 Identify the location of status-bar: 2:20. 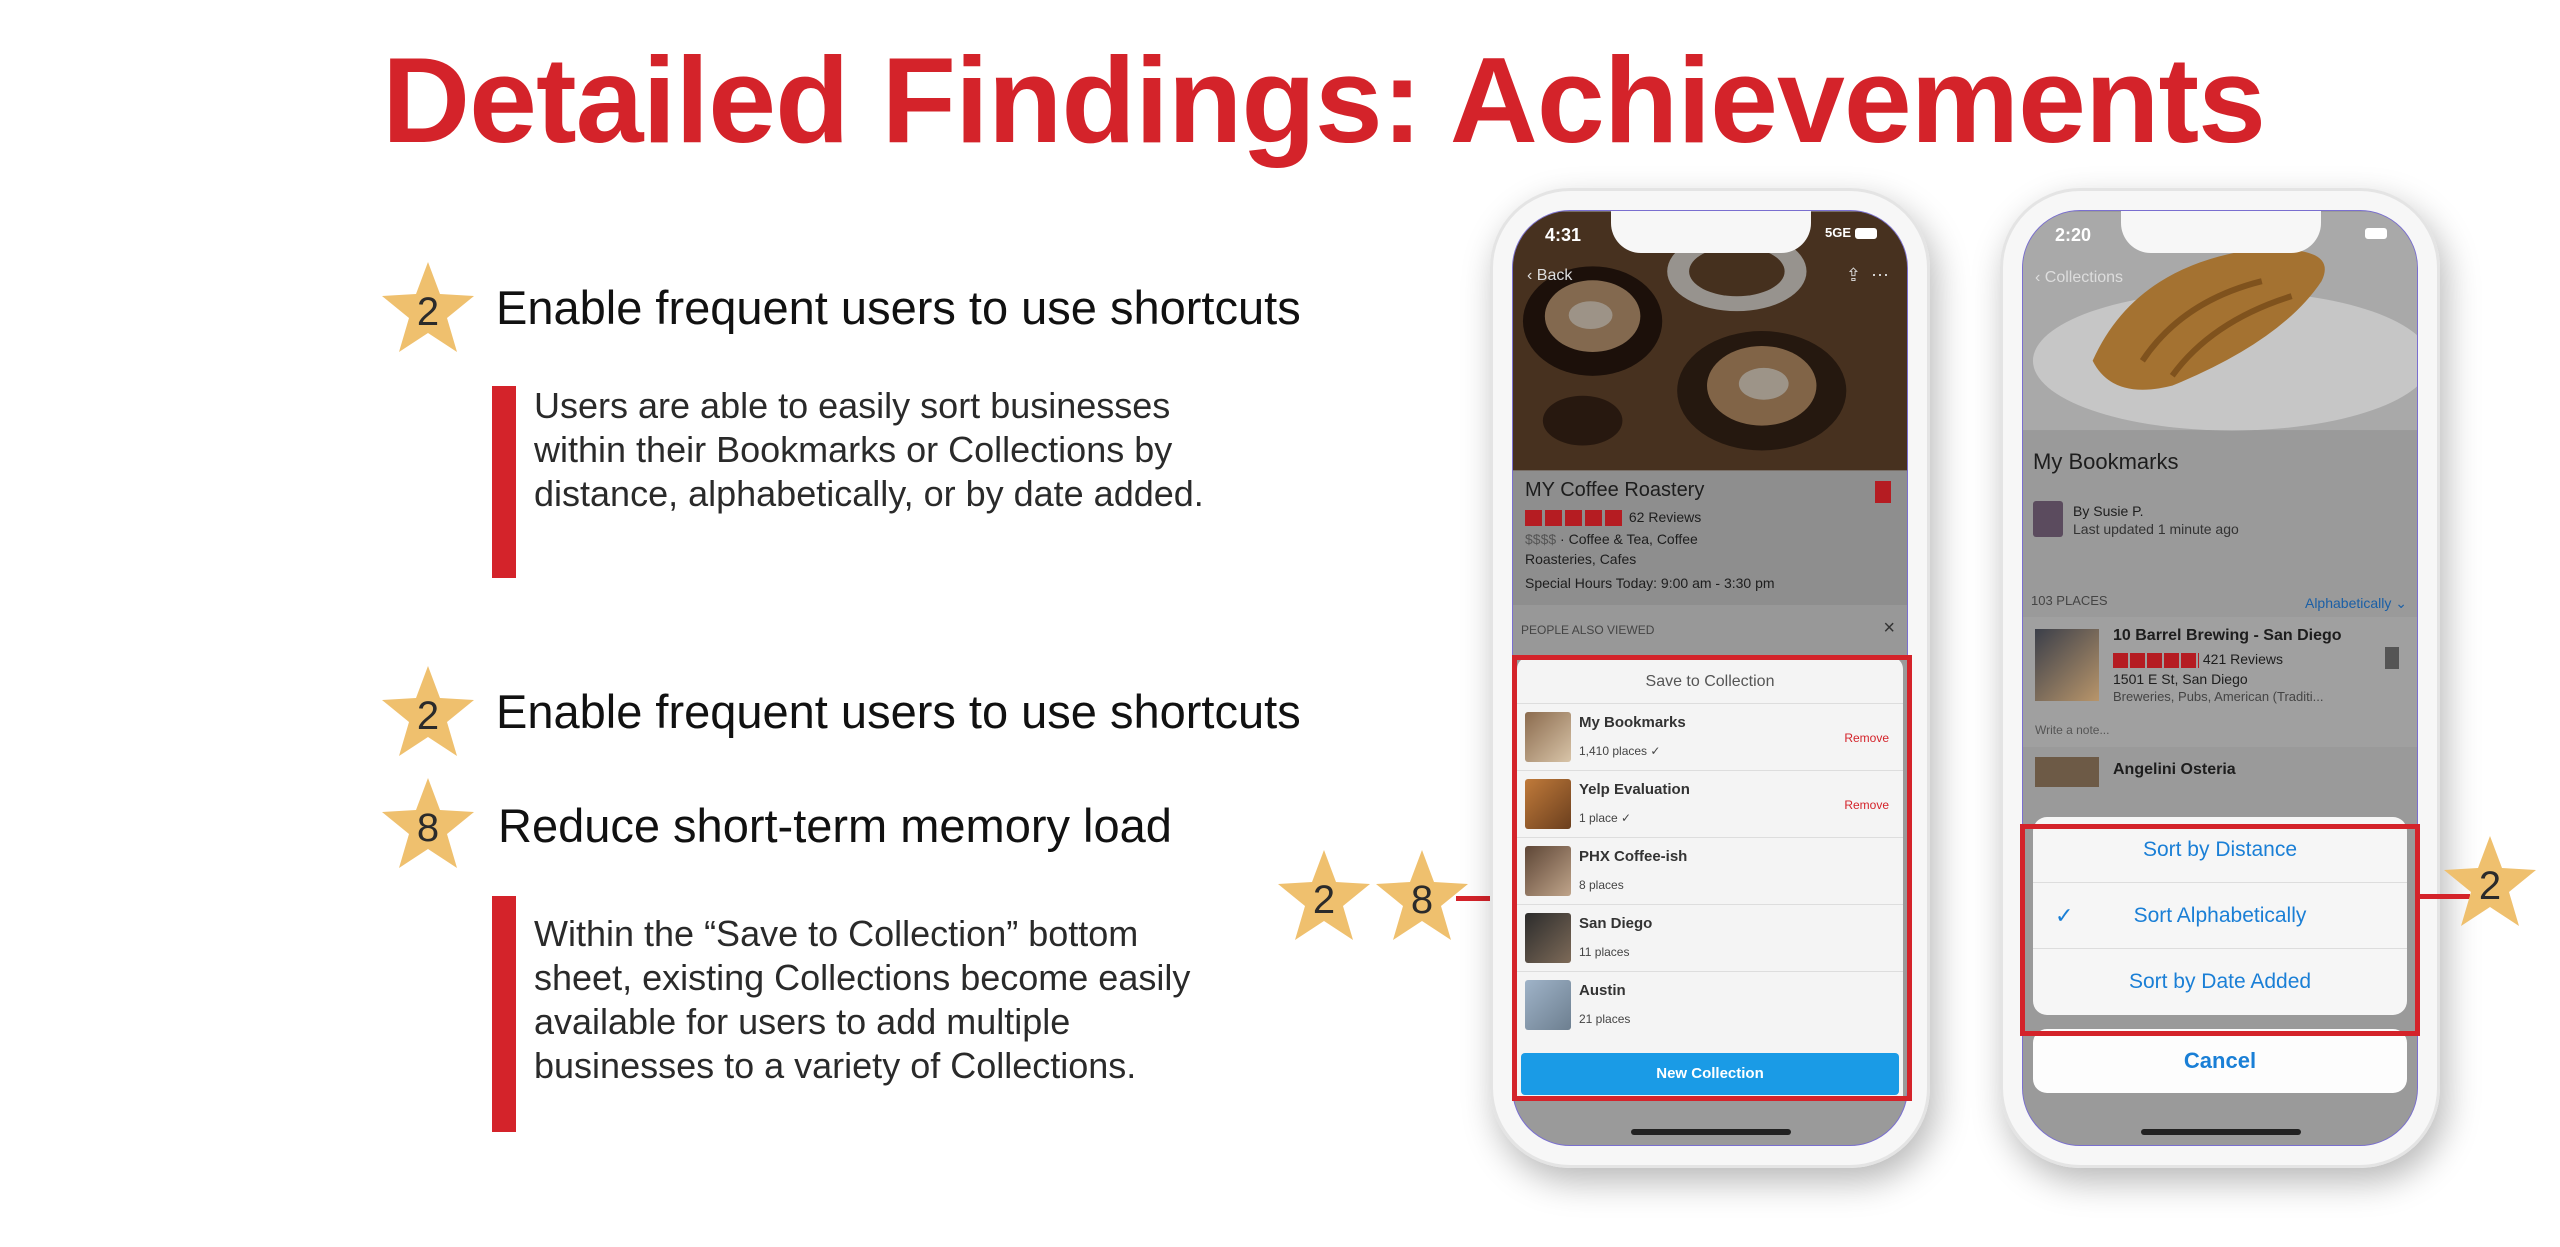
(2220, 237).